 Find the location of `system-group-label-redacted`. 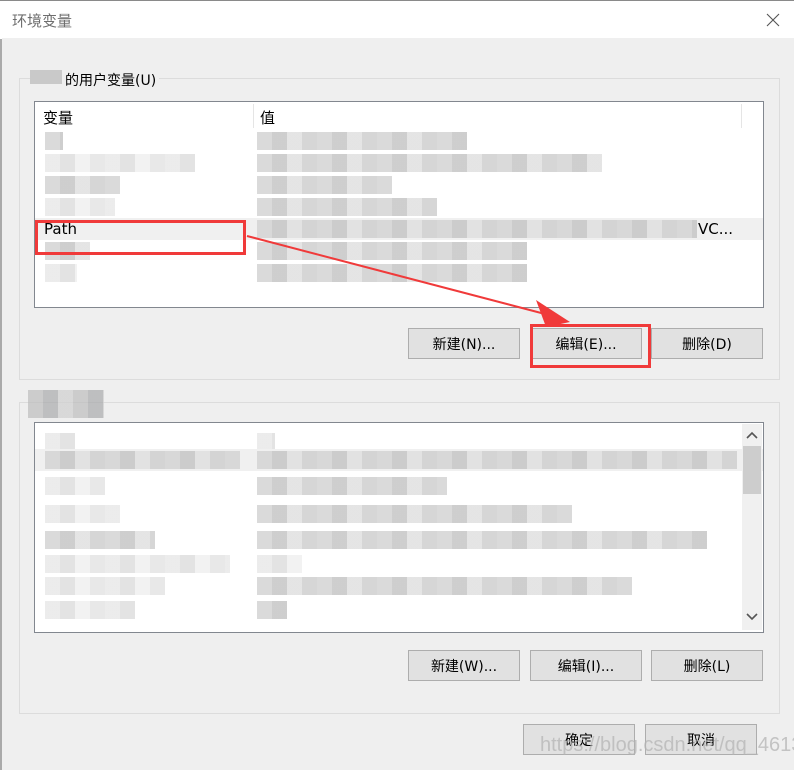

system-group-label-redacted is located at coordinates (66, 404).